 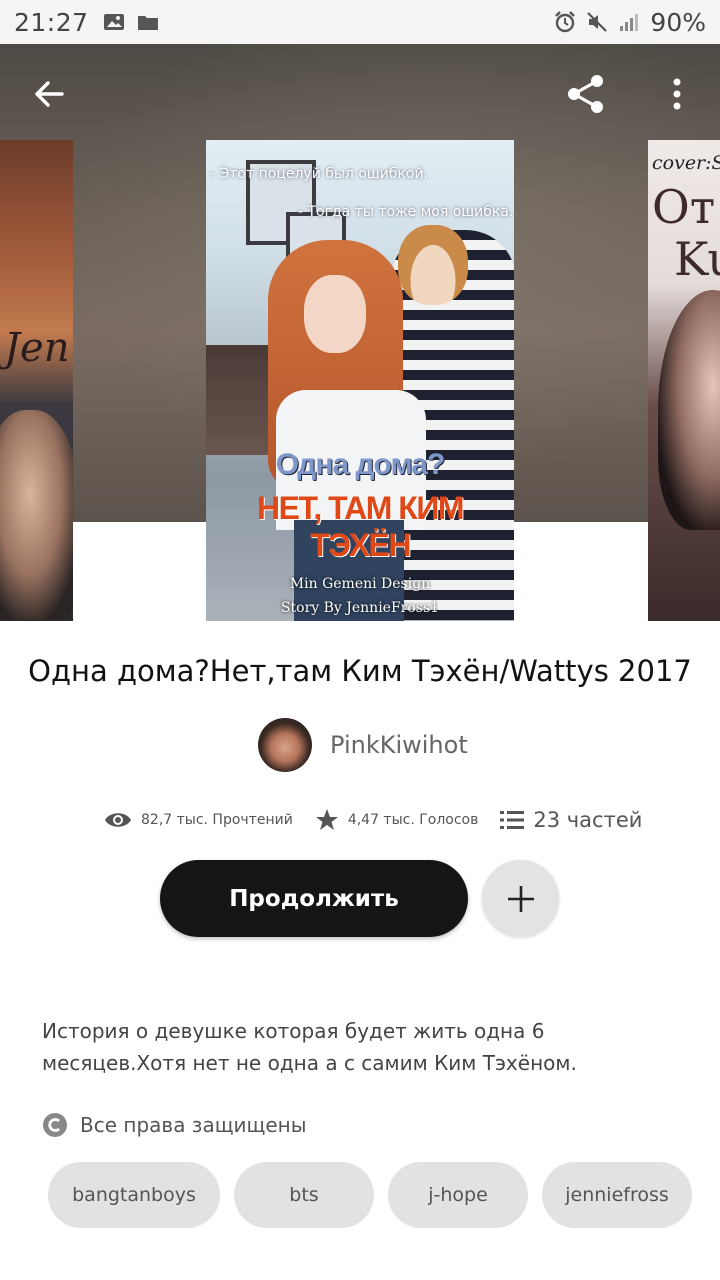 I want to click on mute-icon, so click(x=597, y=22).